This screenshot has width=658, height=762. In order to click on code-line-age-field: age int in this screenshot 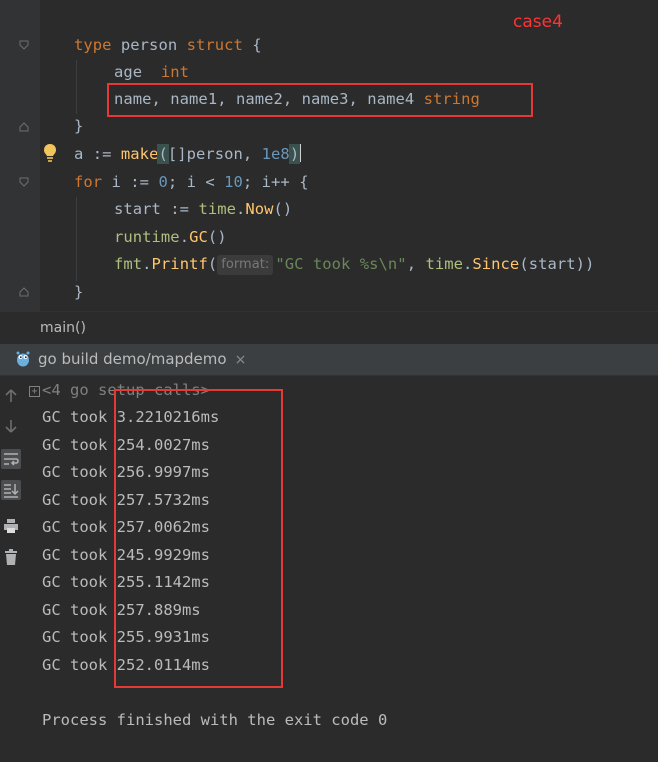, I will do `click(151, 72)`.